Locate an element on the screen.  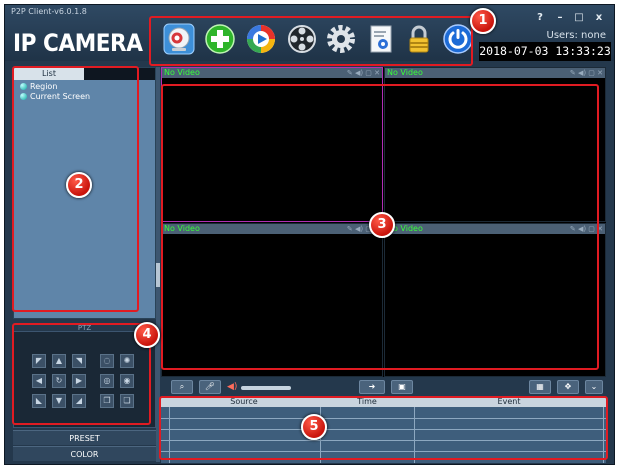
app-logo: IP CAMERA is located at coordinates (78, 43).